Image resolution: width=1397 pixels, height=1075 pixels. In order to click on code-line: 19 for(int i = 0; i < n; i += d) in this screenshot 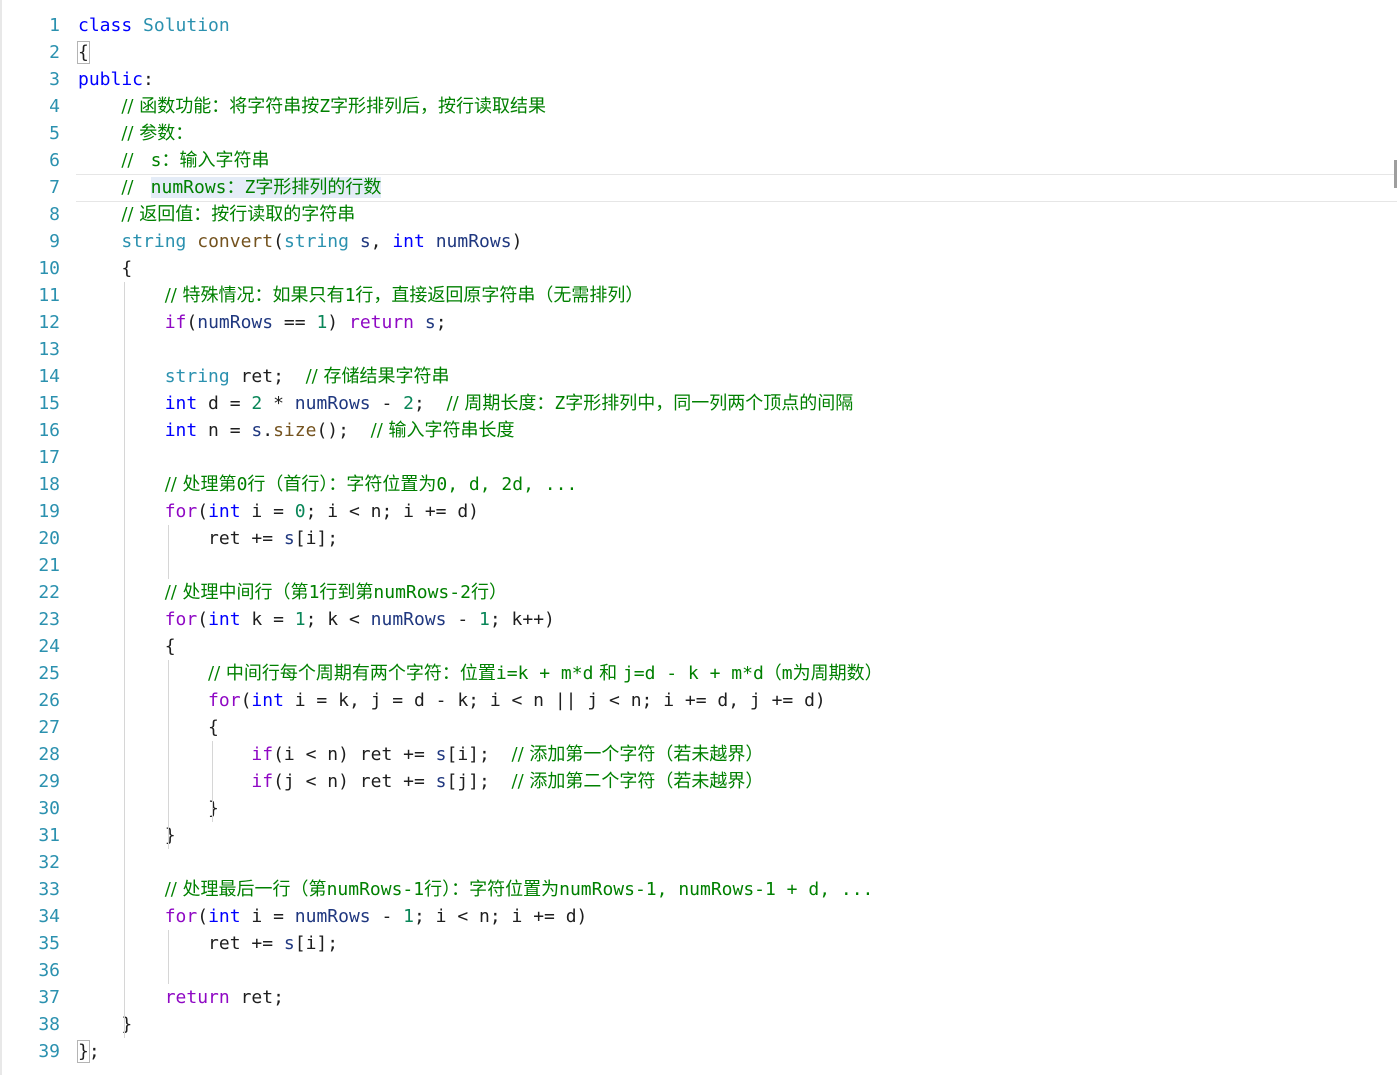, I will do `click(698, 511)`.